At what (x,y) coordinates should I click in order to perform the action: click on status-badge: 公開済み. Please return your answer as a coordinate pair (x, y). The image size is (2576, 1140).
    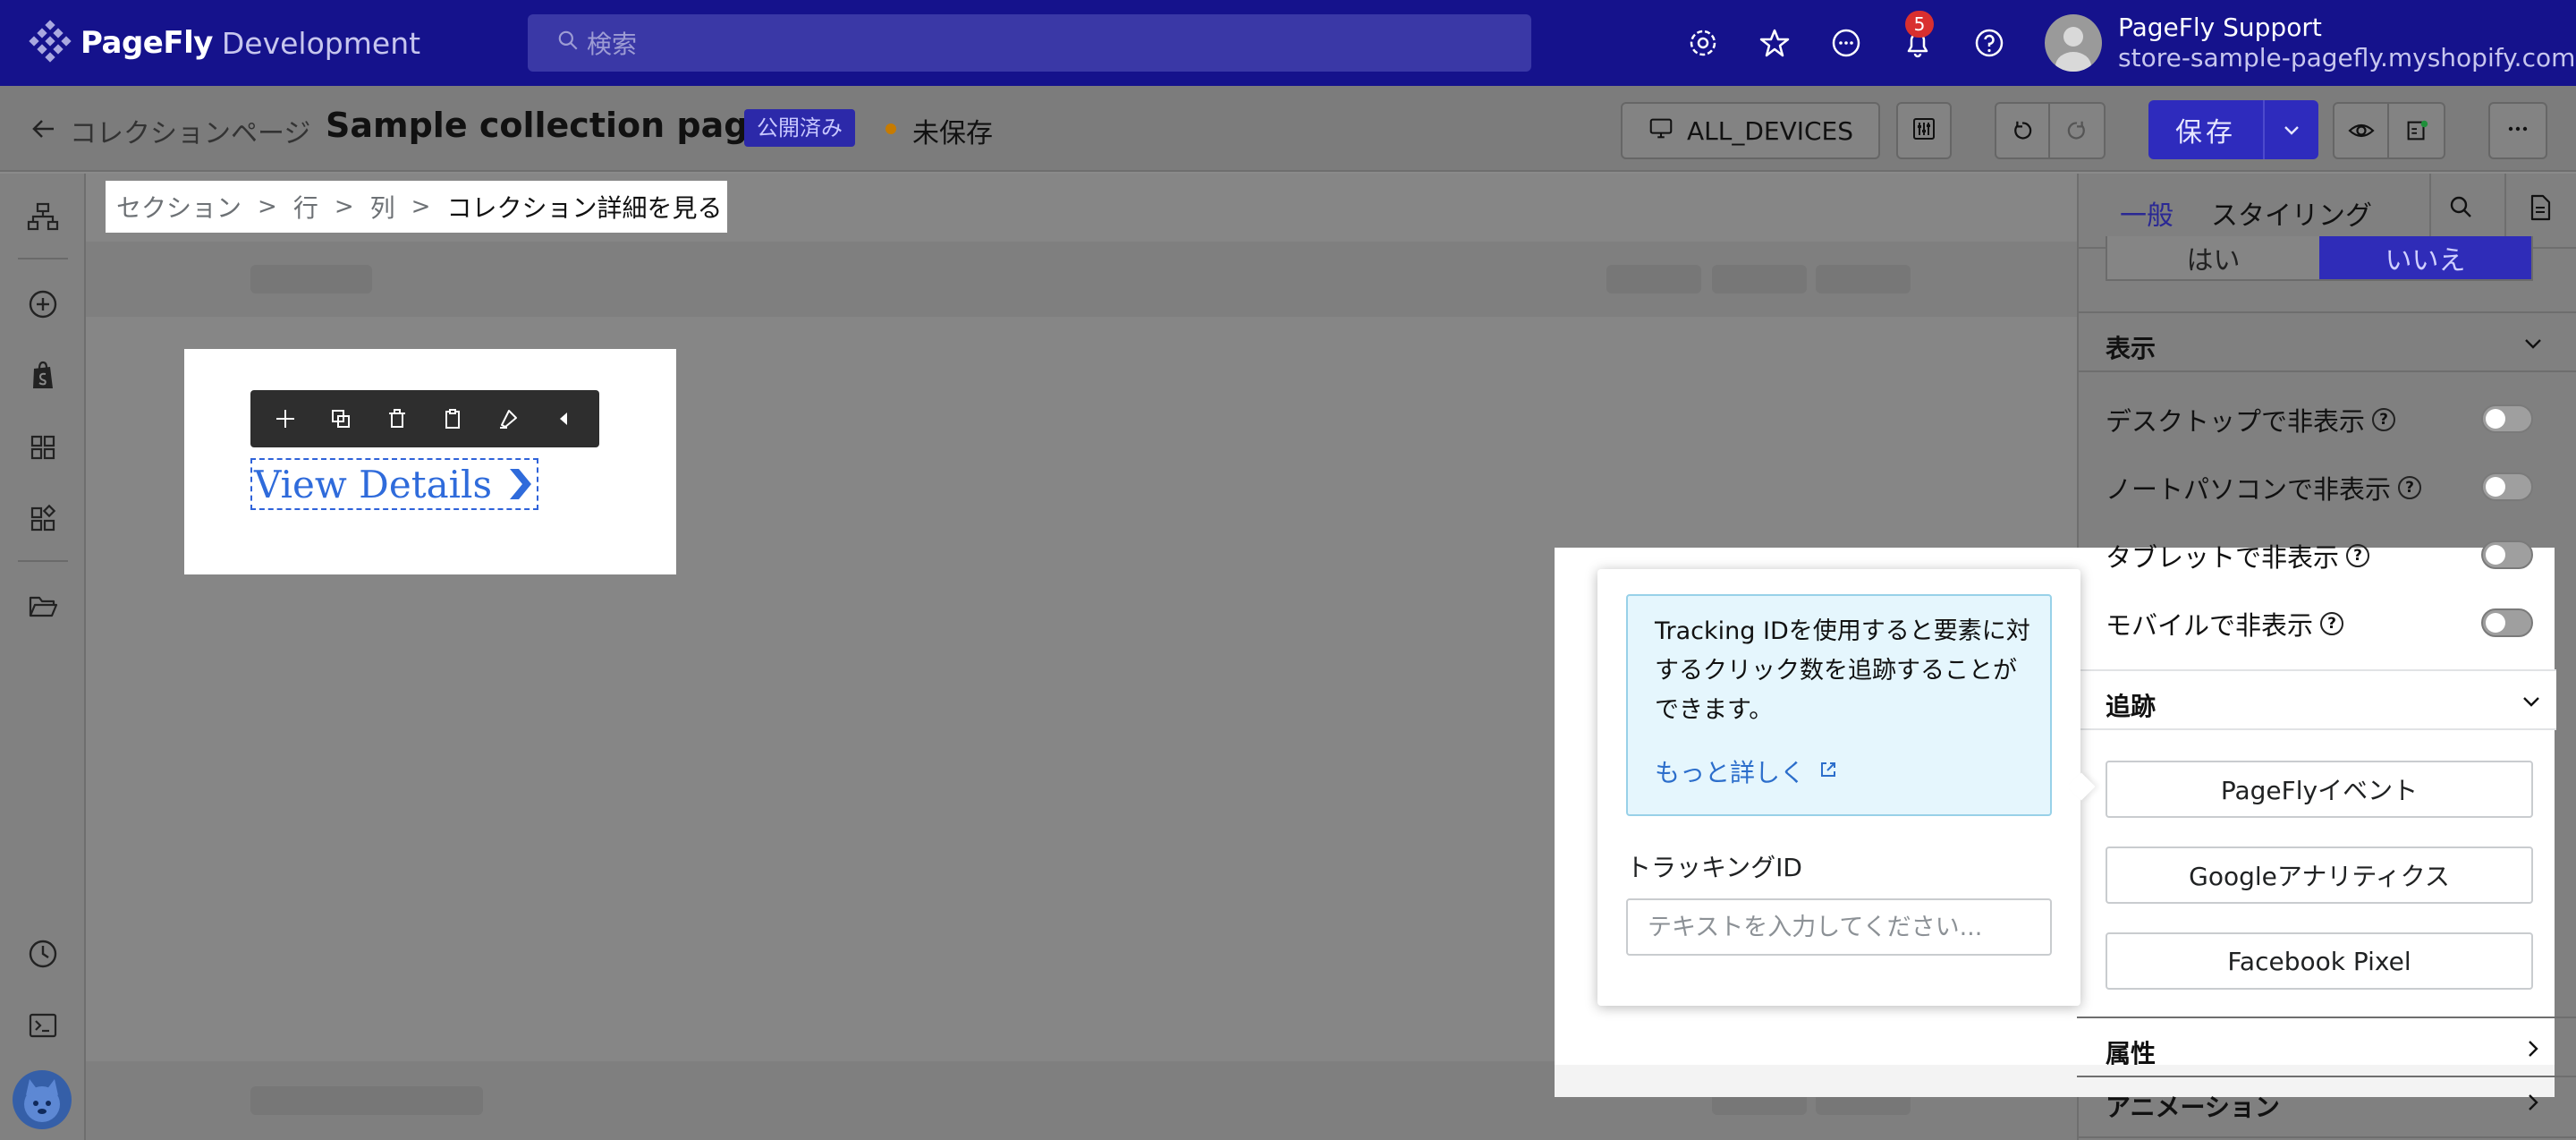
    Looking at the image, I should click on (799, 128).